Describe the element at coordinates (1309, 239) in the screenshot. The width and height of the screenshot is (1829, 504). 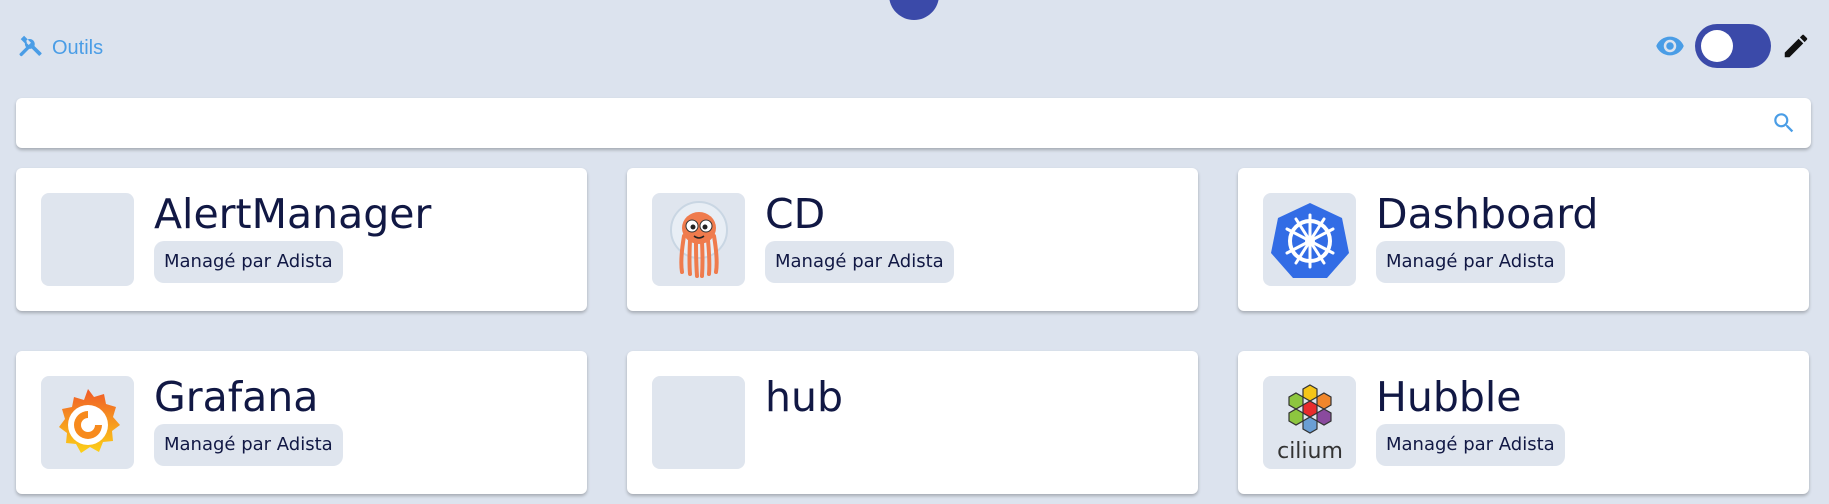
I see `kubernetes-icon` at that location.